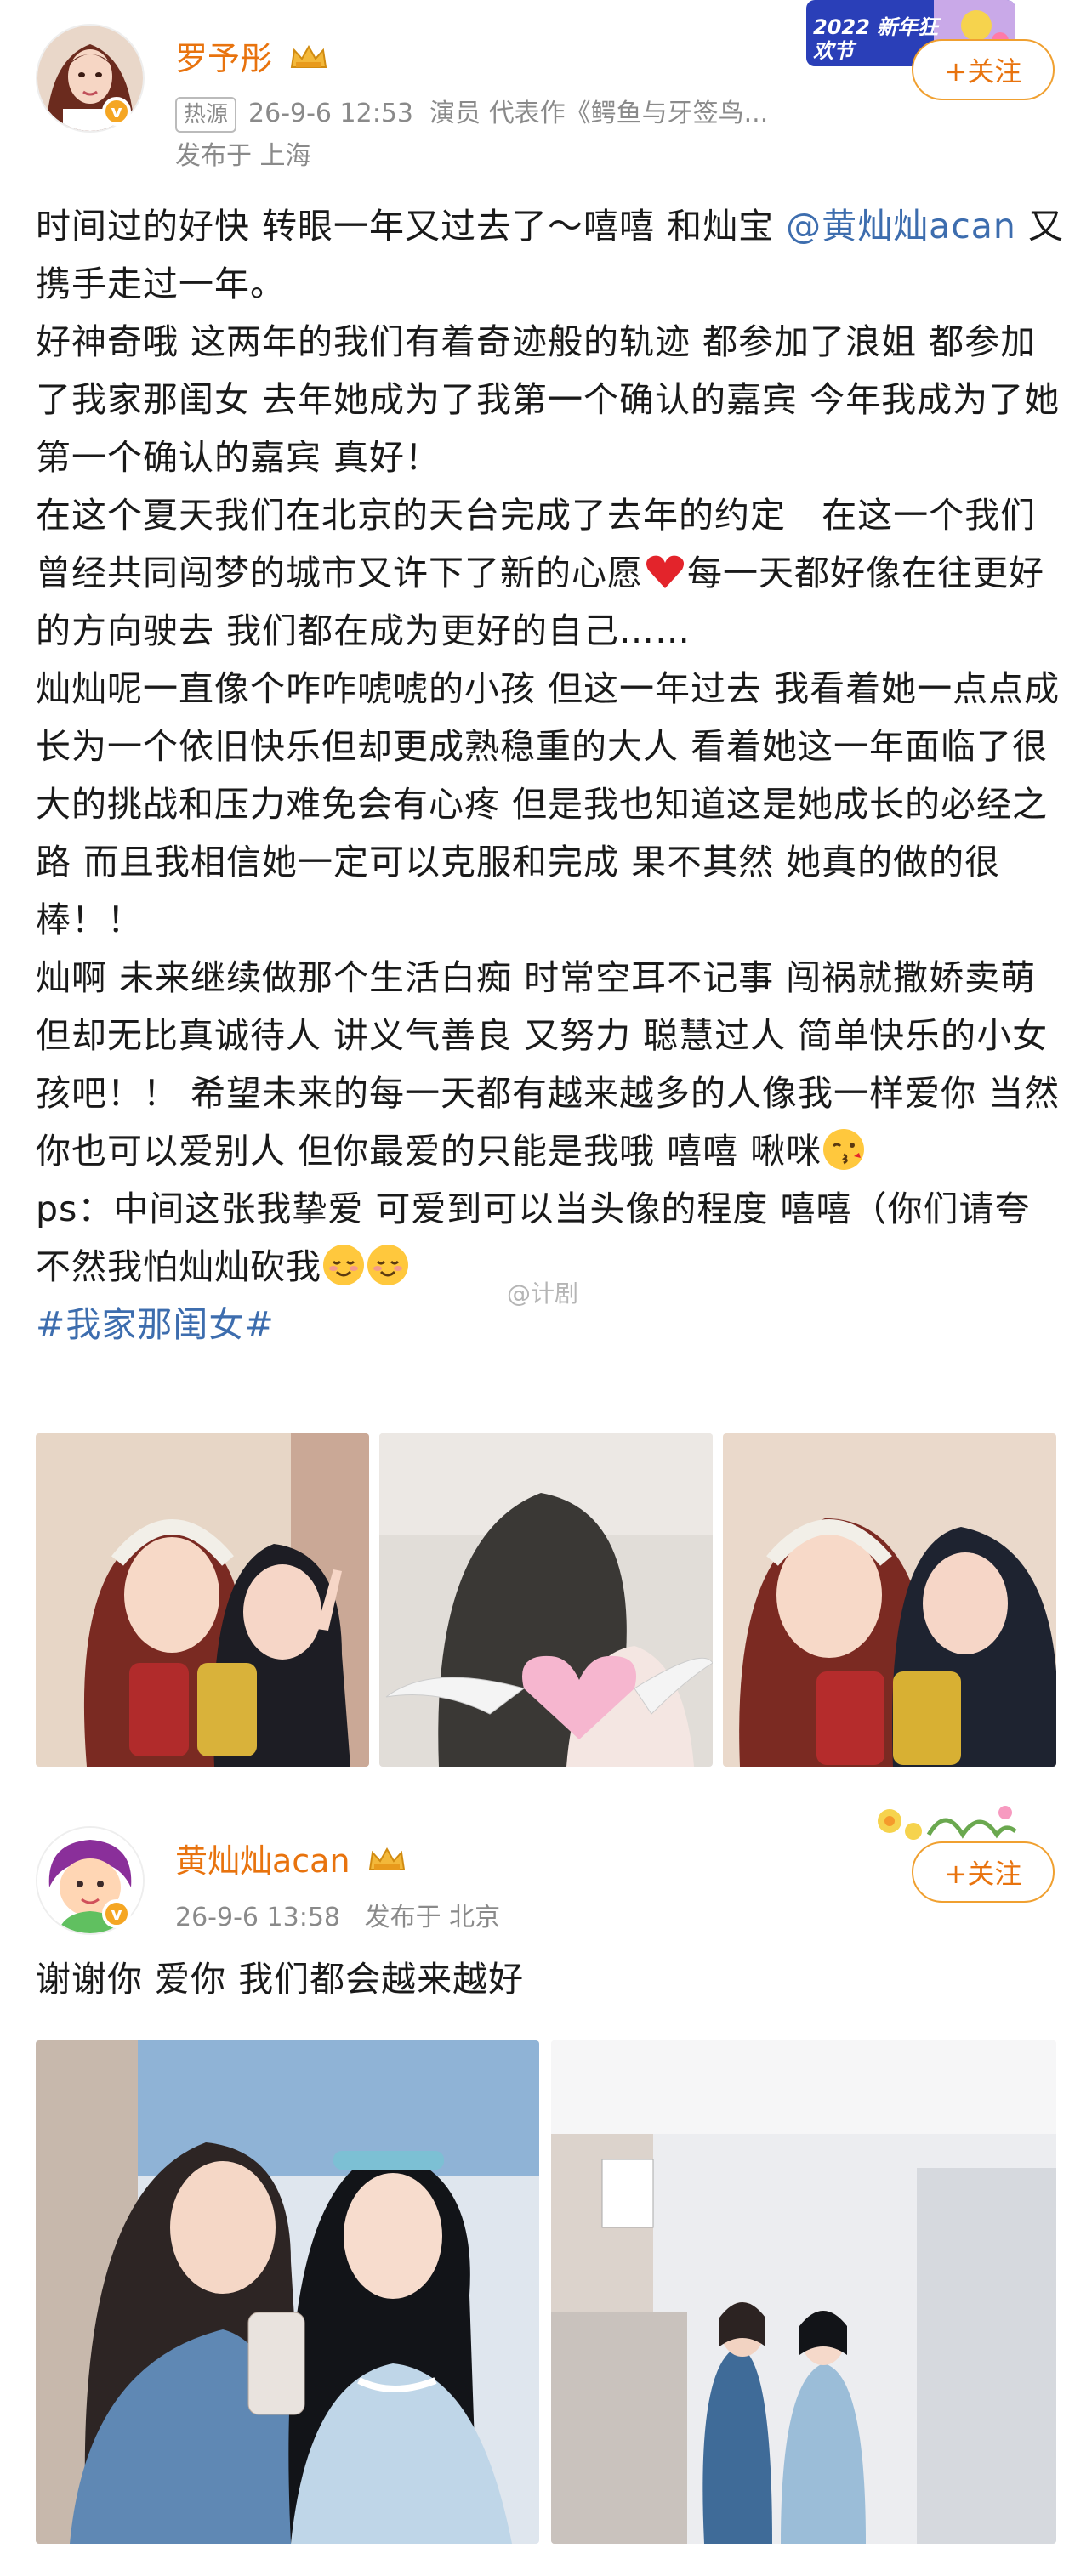 This screenshot has height=2576, width=1092. I want to click on post-body: 谢谢你 爱你 我们都会越来越好, so click(280, 1979).